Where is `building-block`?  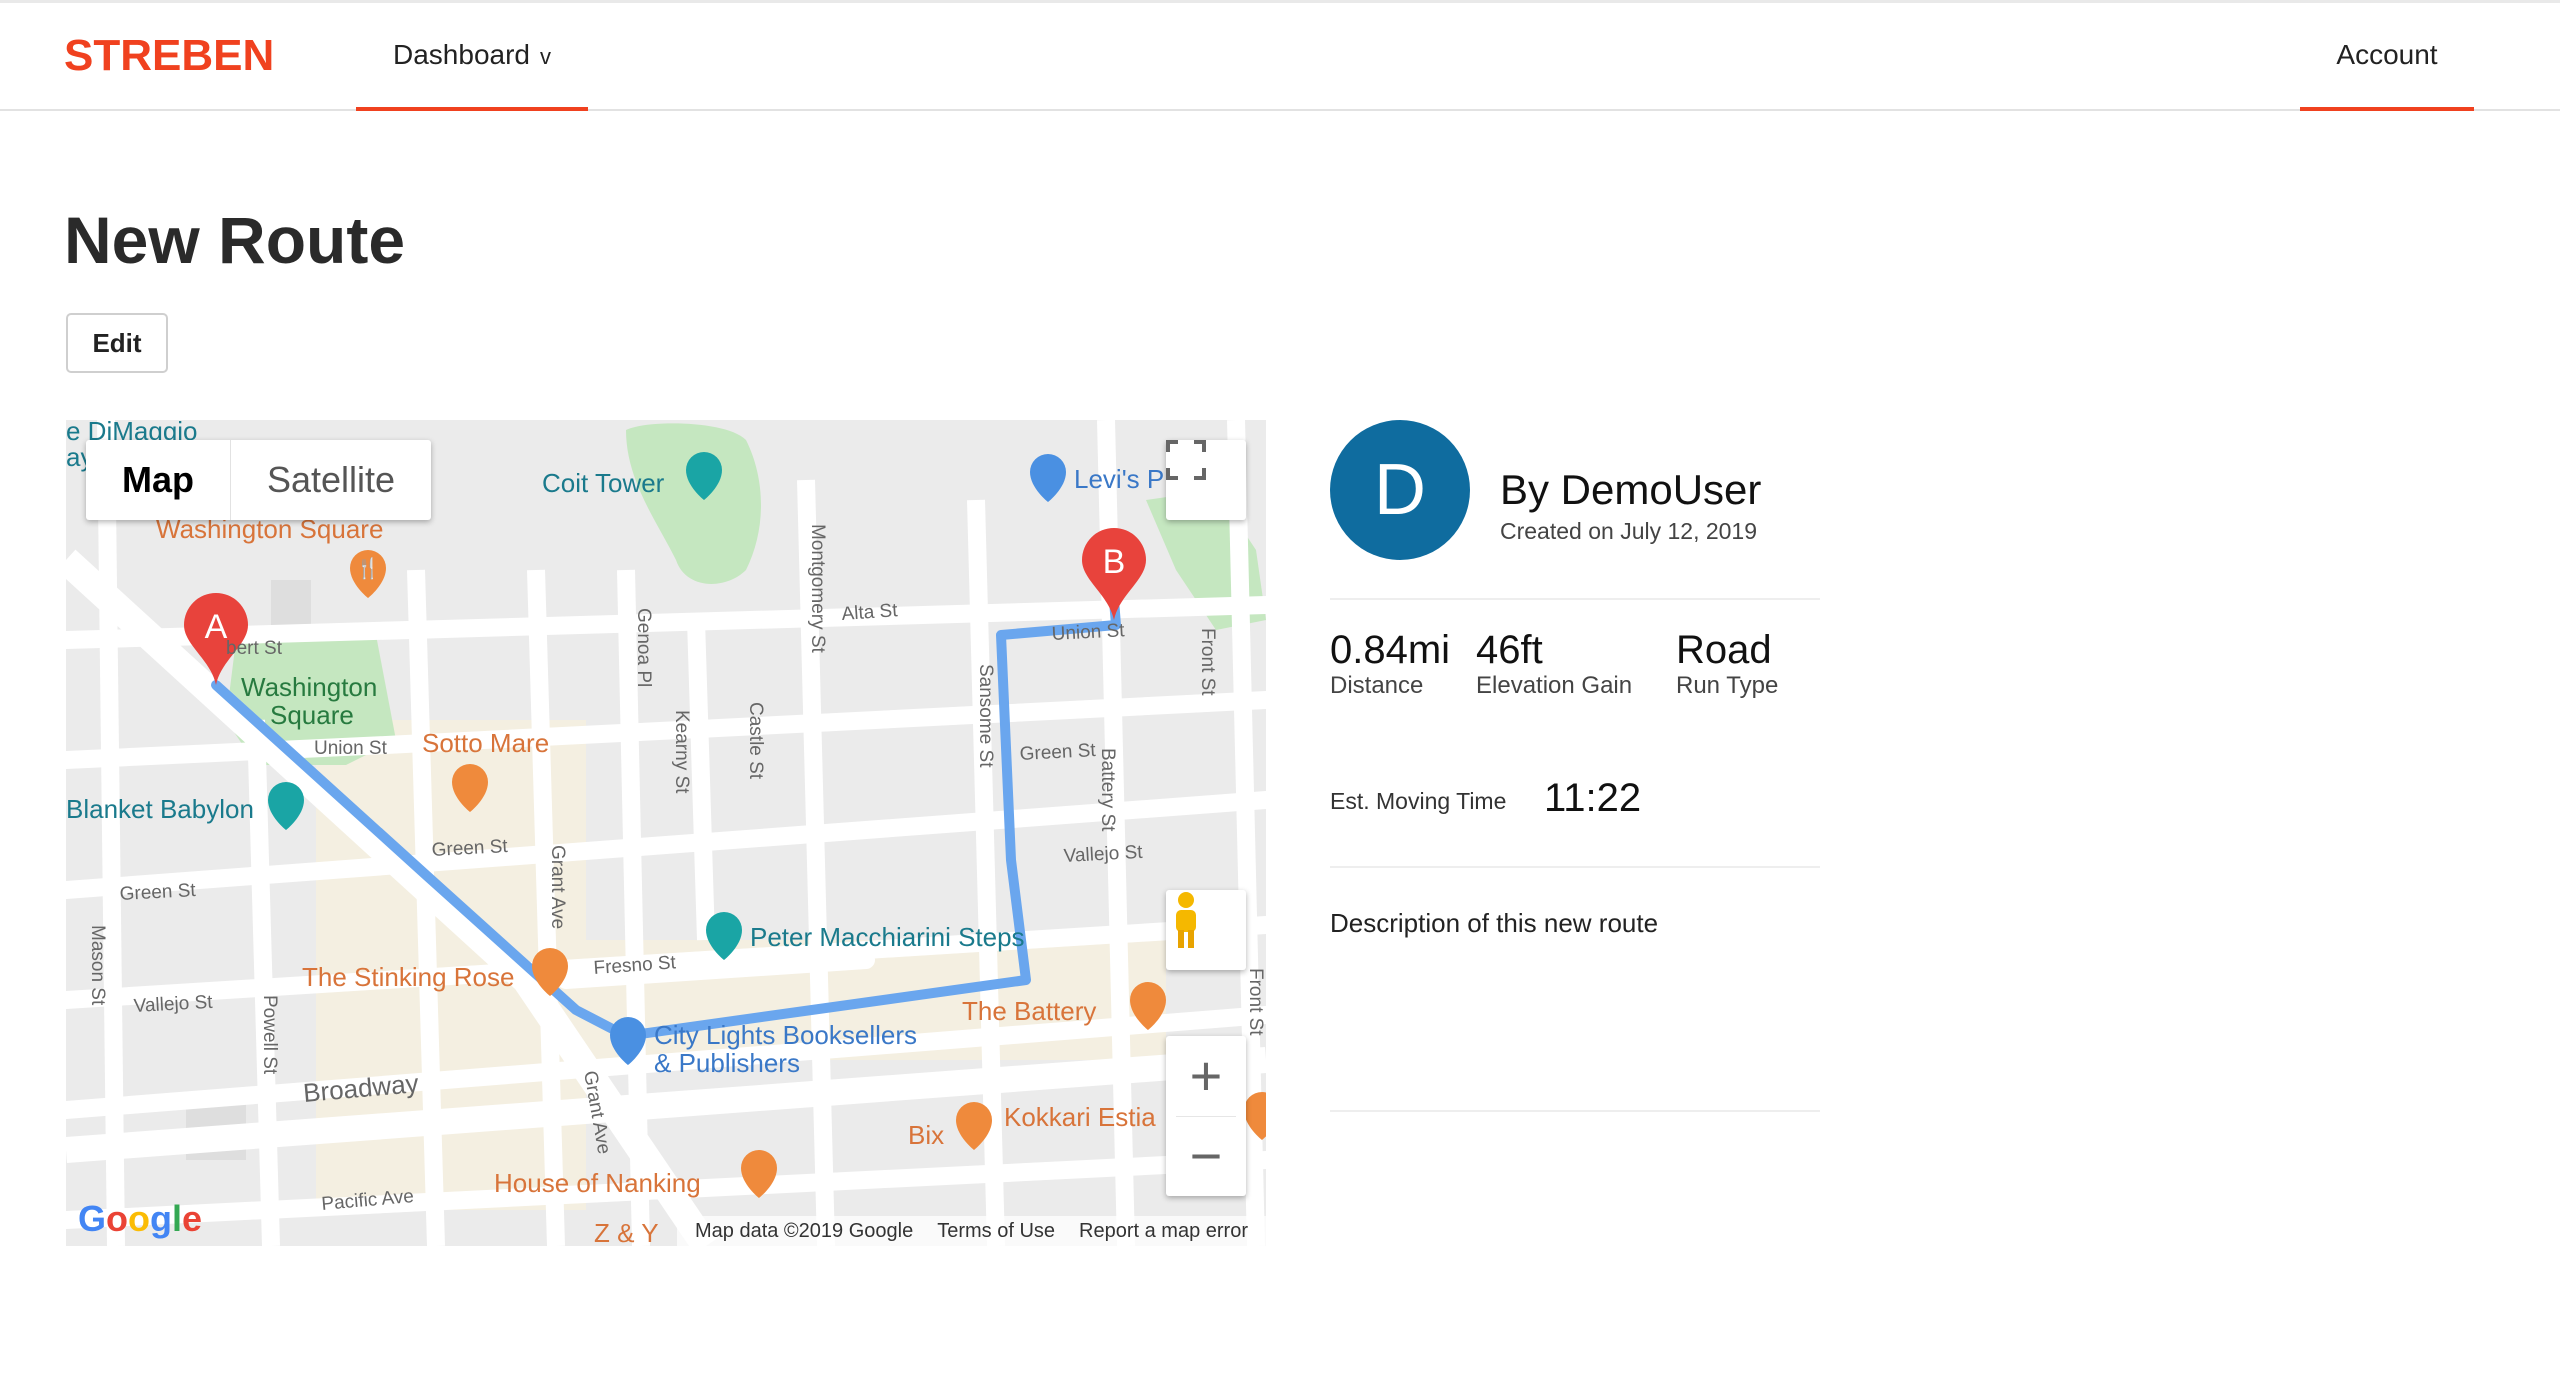 building-block is located at coordinates (291, 605).